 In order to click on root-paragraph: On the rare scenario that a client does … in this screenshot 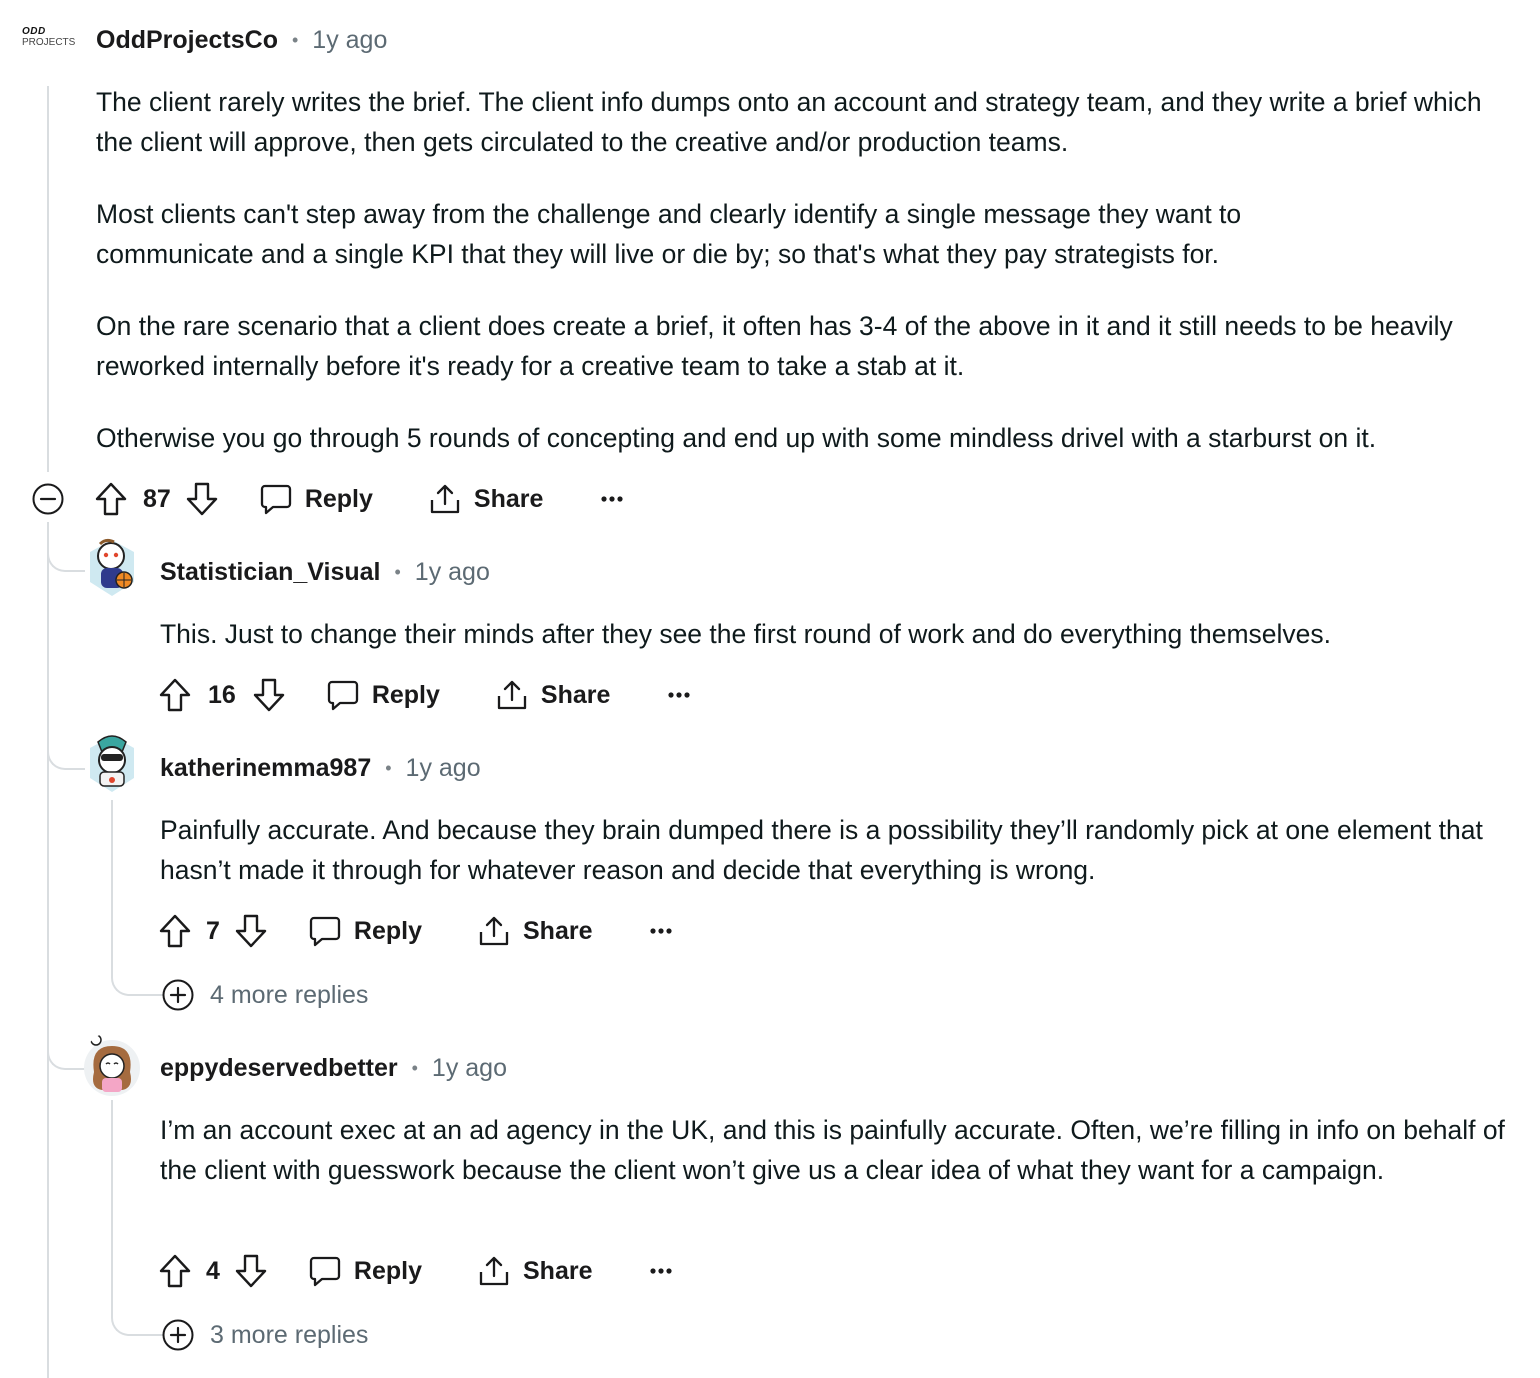, I will do `click(774, 346)`.